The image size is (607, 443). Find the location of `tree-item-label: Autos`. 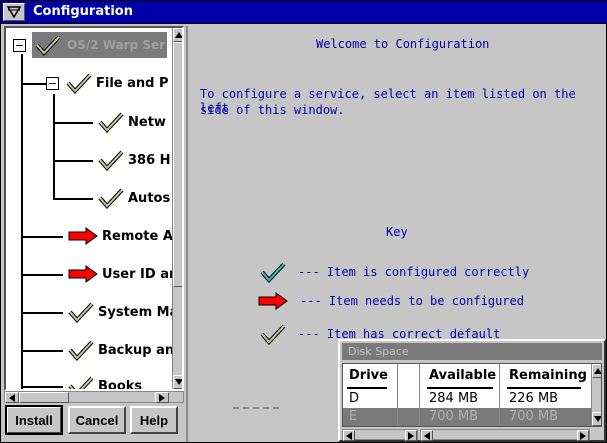

tree-item-label: Autos is located at coordinates (149, 198).